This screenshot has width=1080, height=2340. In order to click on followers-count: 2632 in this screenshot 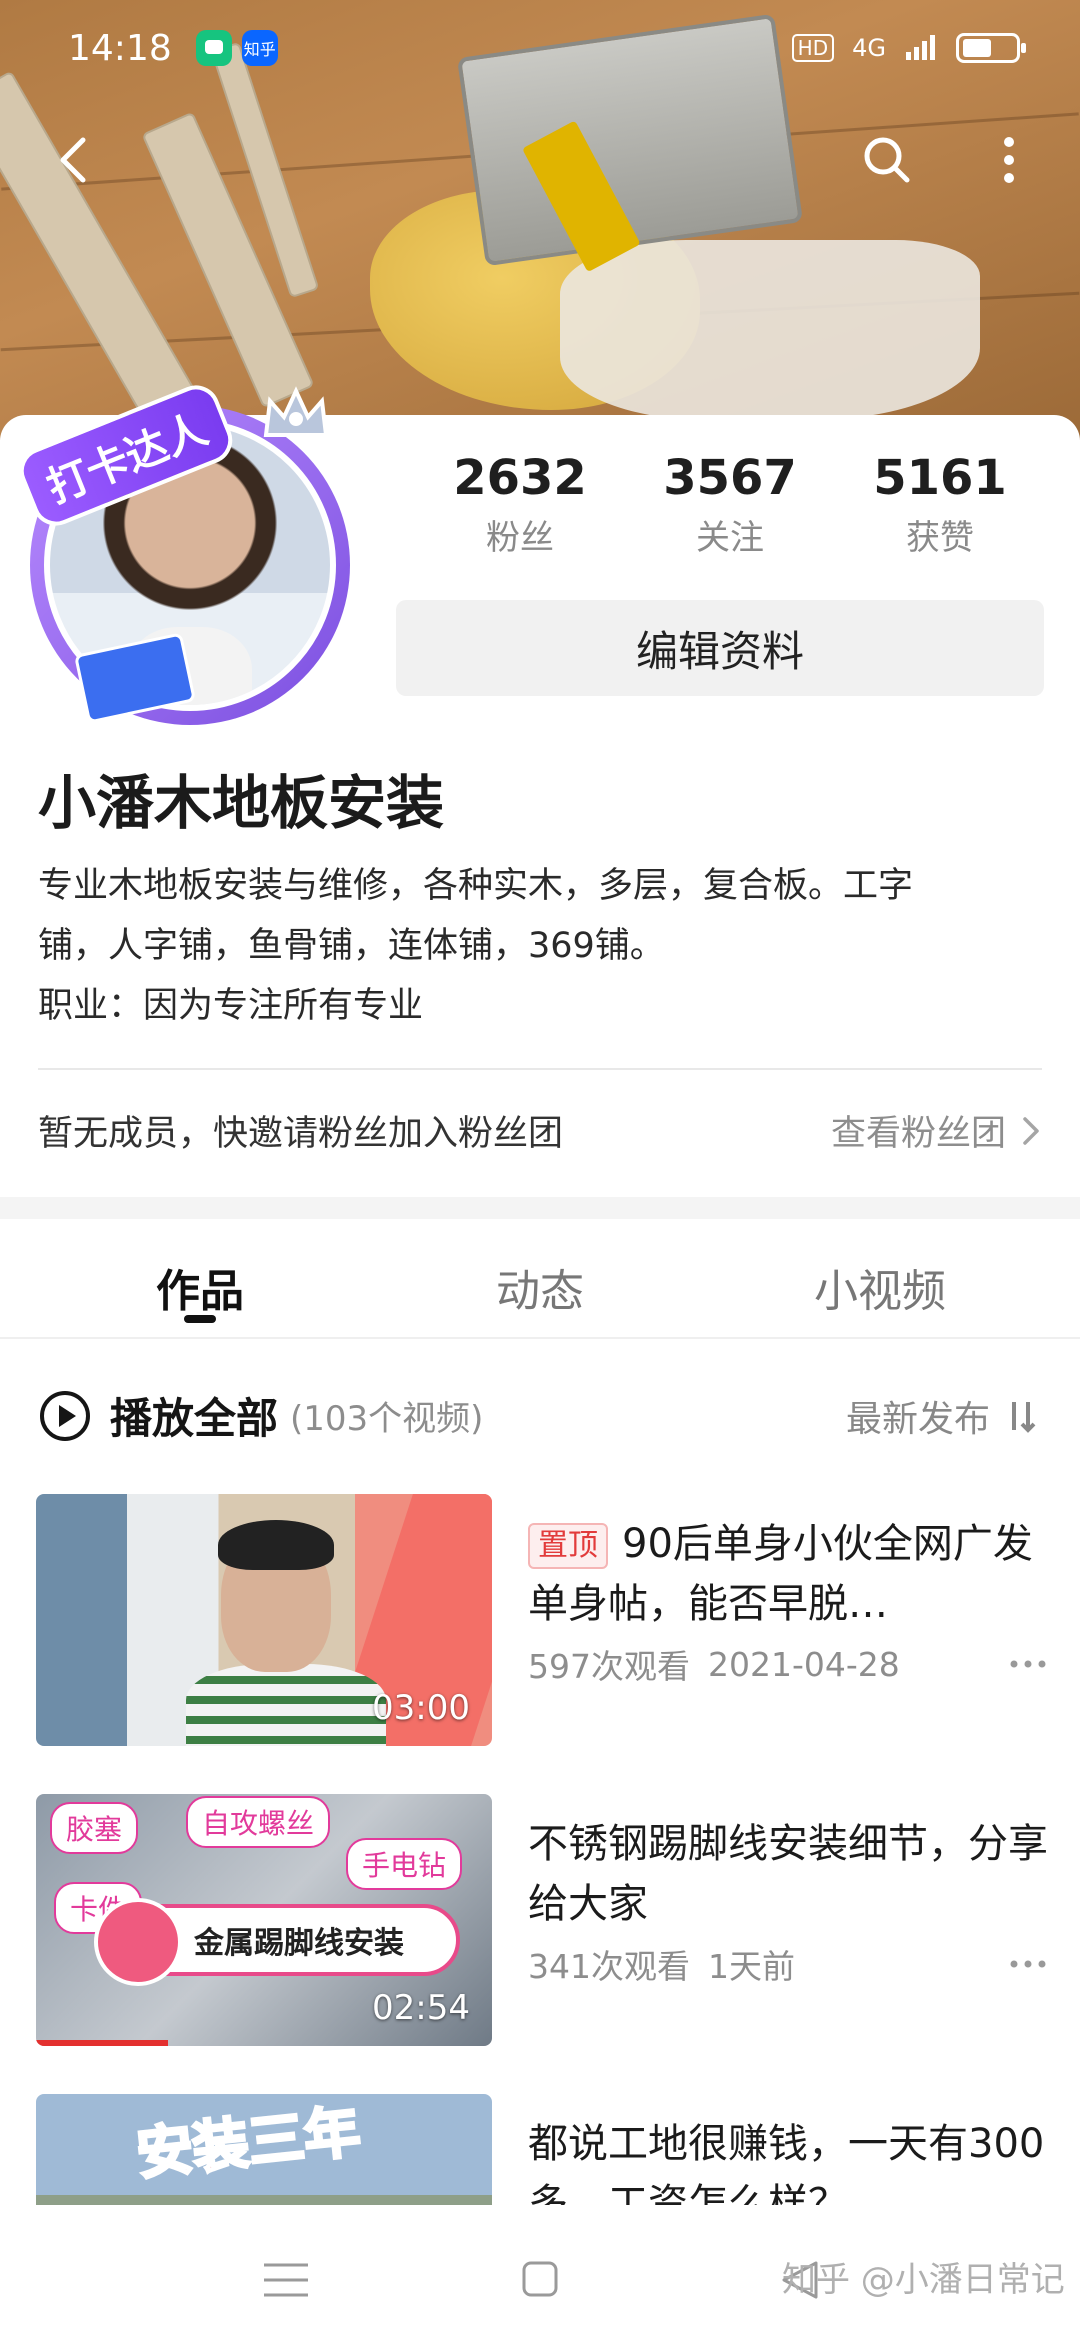, I will do `click(520, 478)`.